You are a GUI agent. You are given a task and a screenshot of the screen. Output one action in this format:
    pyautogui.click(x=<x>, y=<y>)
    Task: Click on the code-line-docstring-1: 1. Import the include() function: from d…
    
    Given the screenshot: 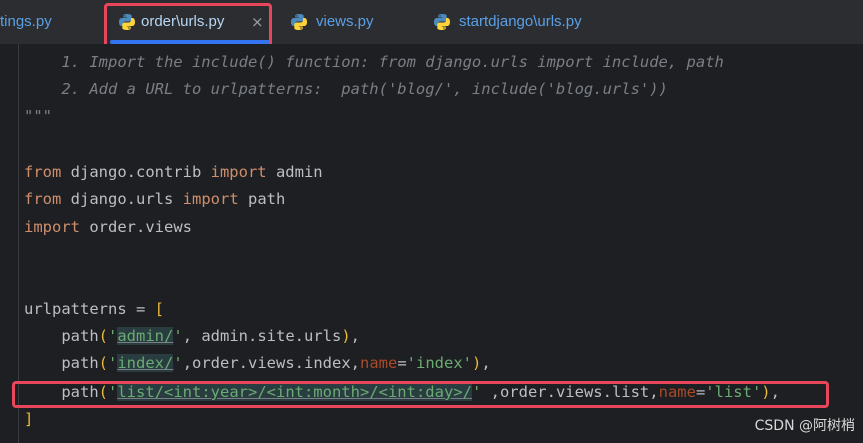 What is the action you would take?
    pyautogui.click(x=374, y=62)
    